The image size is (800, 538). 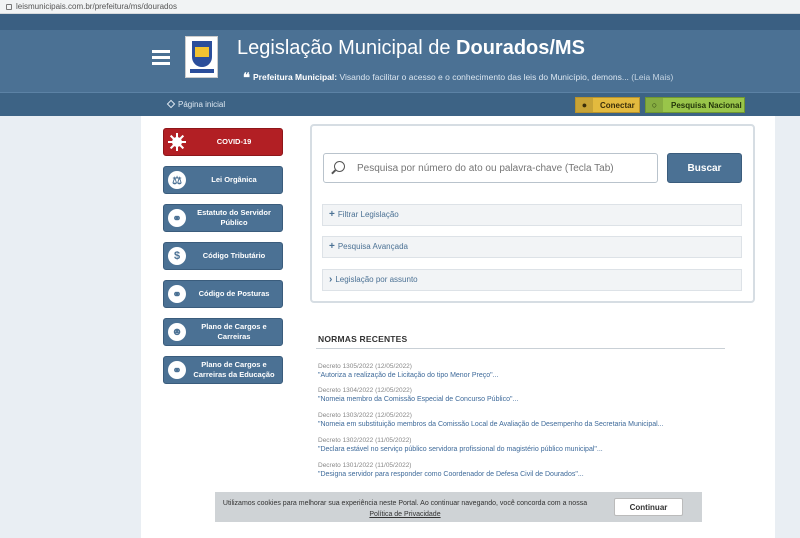 I want to click on lock-icon, so click(x=9, y=7).